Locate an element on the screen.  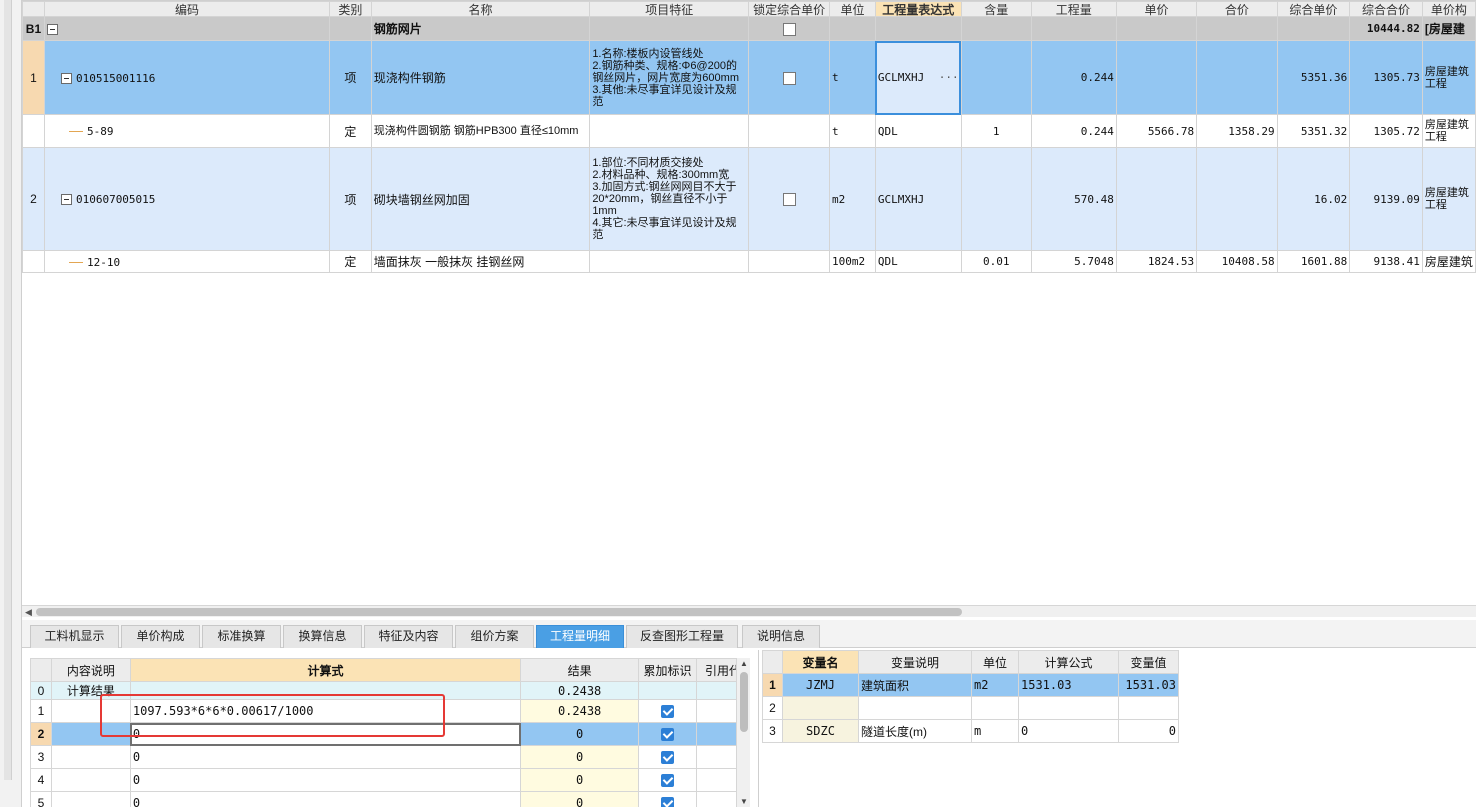
item-name: 砌块墙钢丝网加固 is located at coordinates (480, 199).